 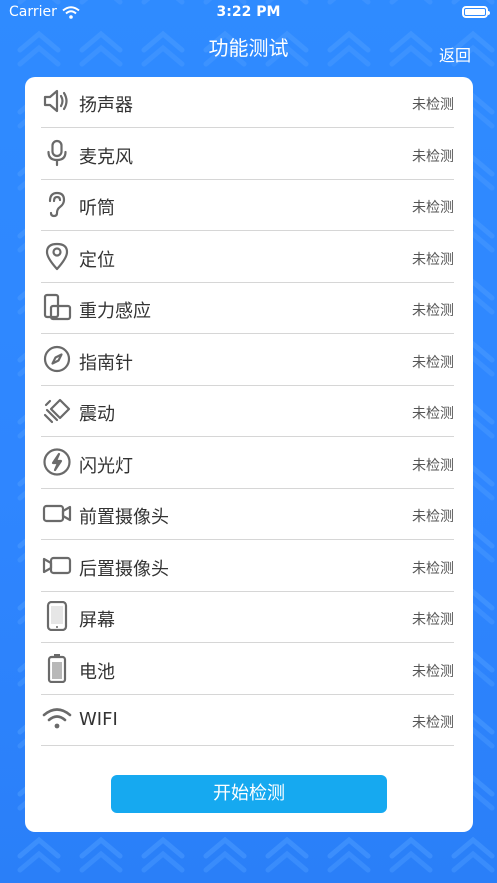 What do you see at coordinates (57, 668) in the screenshot?
I see `battery-icon` at bounding box center [57, 668].